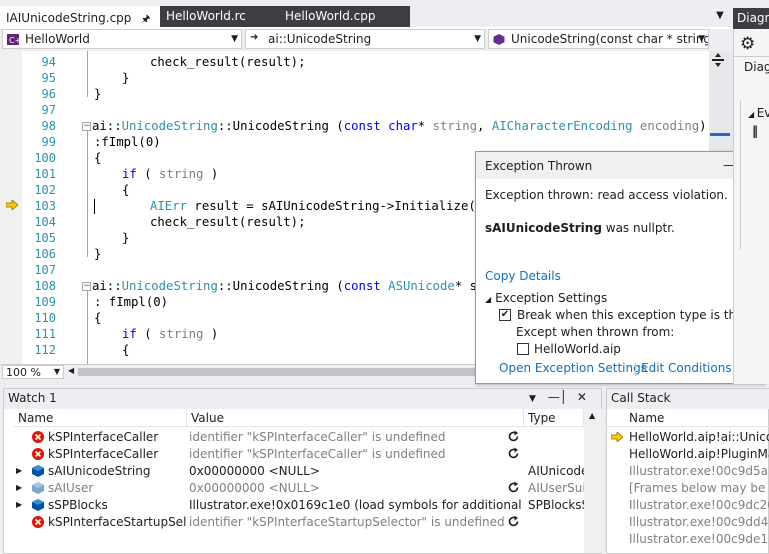 This screenshot has width=769, height=554. I want to click on call-stack-frame: [Frames below may be incorrect], so click(699, 488).